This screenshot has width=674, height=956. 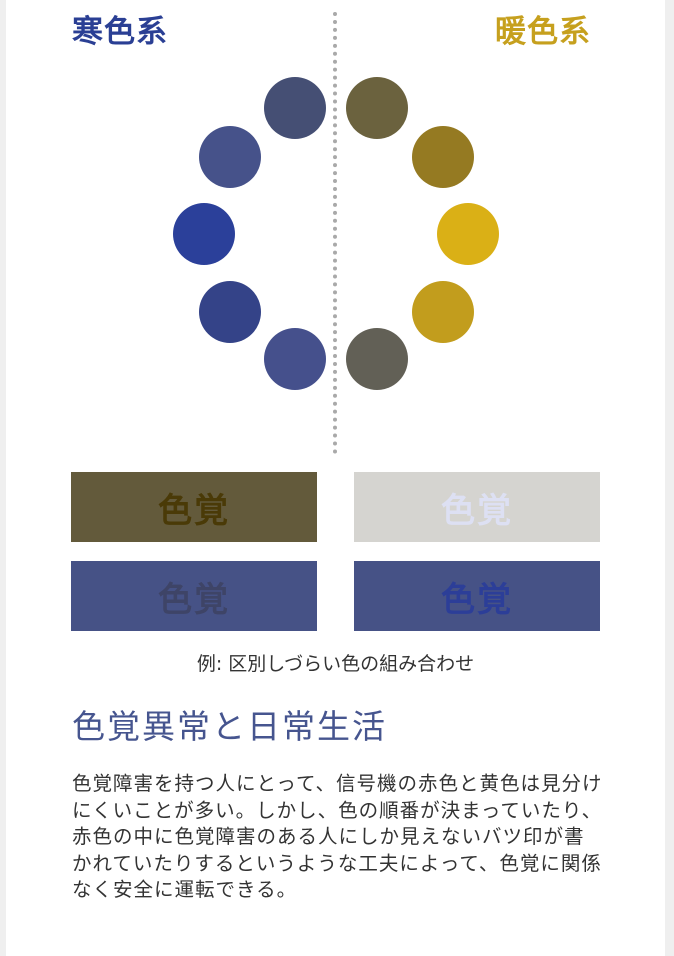 I want to click on cold-colors-heading: 寒色系, so click(x=120, y=32).